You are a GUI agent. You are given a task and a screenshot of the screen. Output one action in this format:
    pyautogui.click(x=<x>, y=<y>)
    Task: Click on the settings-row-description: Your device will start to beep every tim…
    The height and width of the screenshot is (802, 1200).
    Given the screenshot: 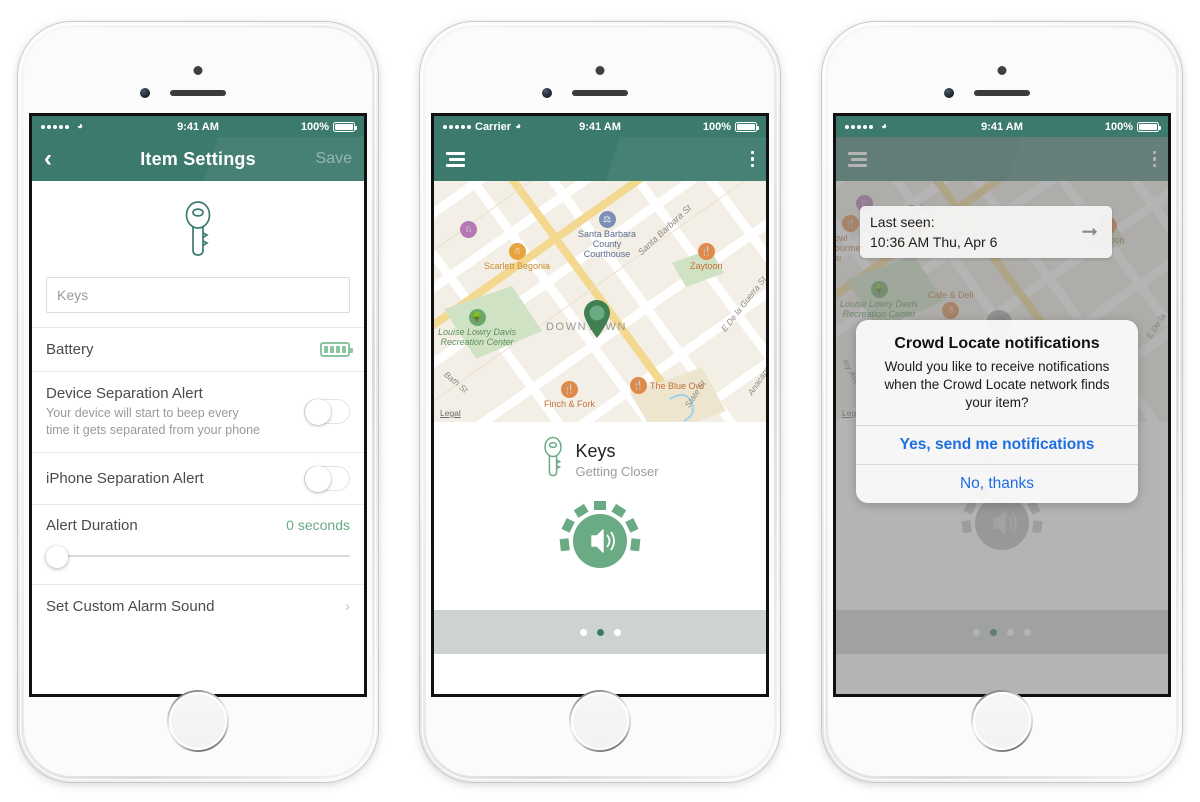 What is the action you would take?
    pyautogui.click(x=153, y=421)
    